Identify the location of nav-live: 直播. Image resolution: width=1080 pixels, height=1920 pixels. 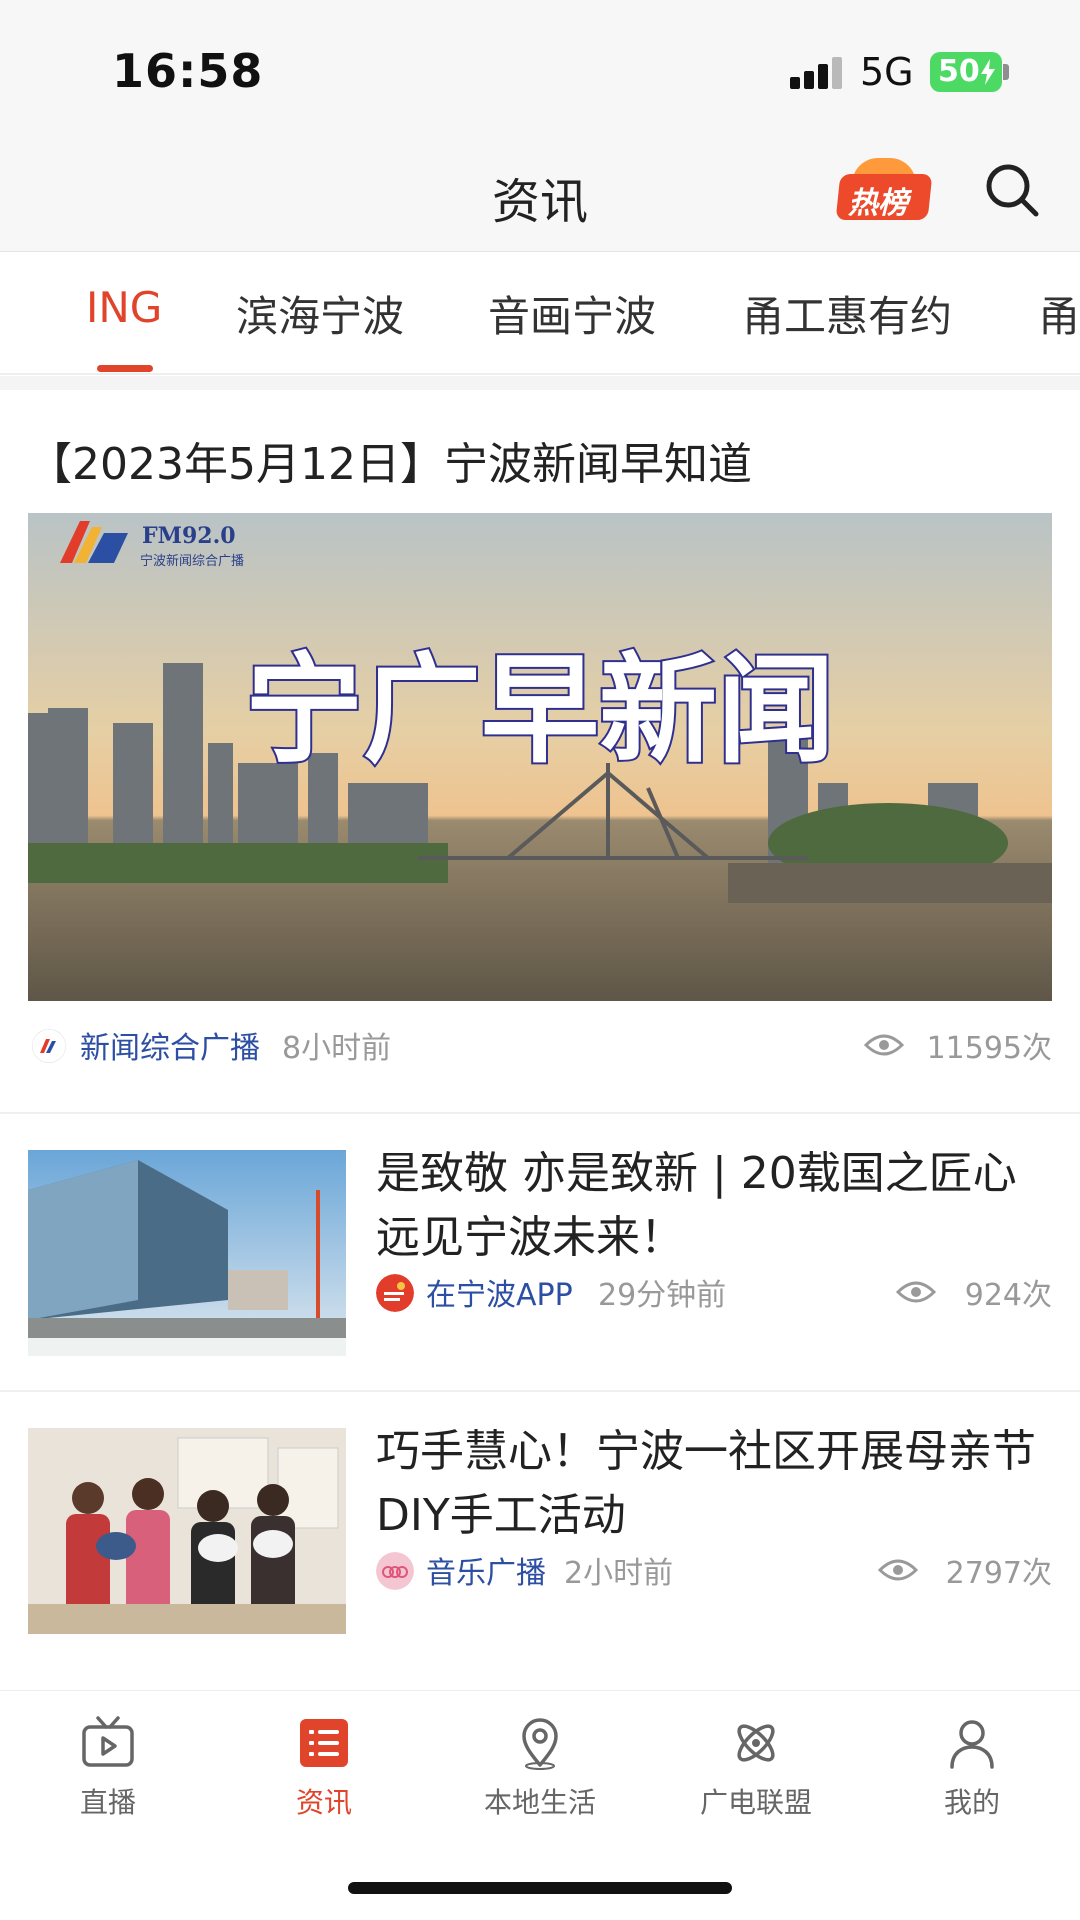
(108, 1768).